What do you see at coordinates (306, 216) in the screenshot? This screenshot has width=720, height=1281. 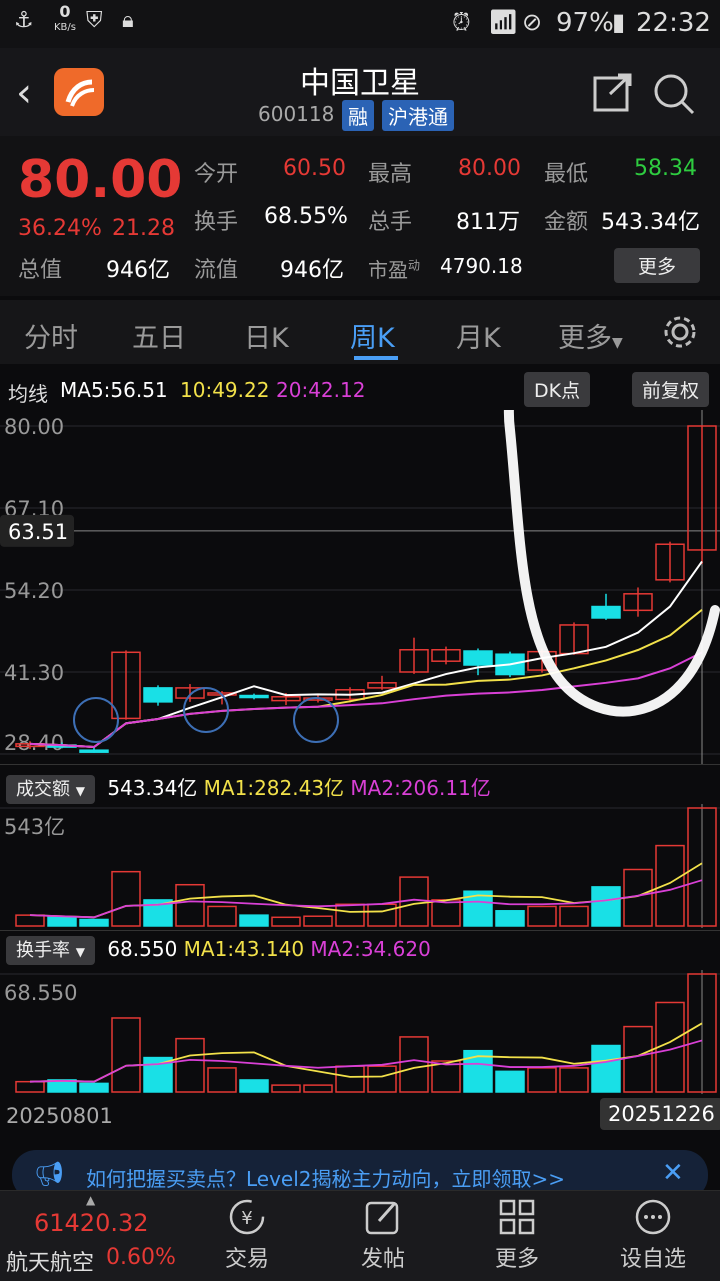 I see `turnover-value: 68.55%` at bounding box center [306, 216].